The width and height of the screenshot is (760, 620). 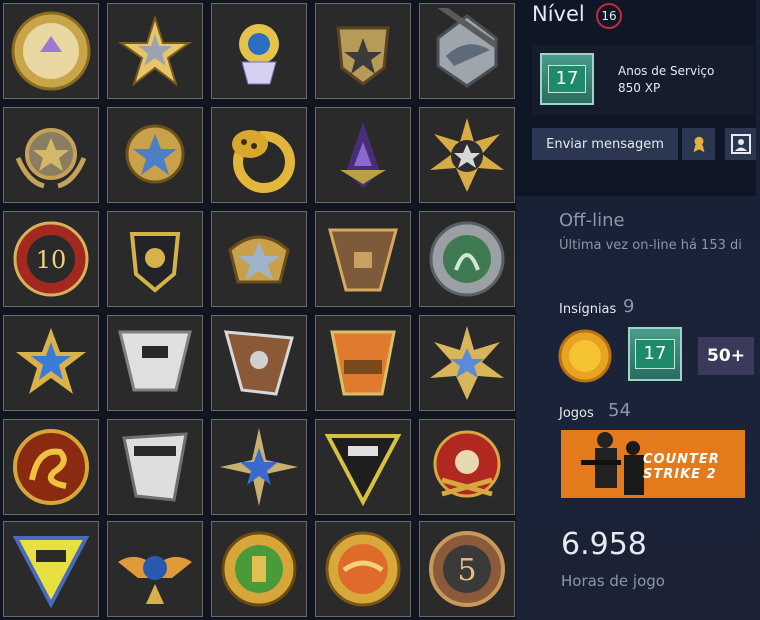 I want to click on award-ribbon-icon, so click(x=698, y=144).